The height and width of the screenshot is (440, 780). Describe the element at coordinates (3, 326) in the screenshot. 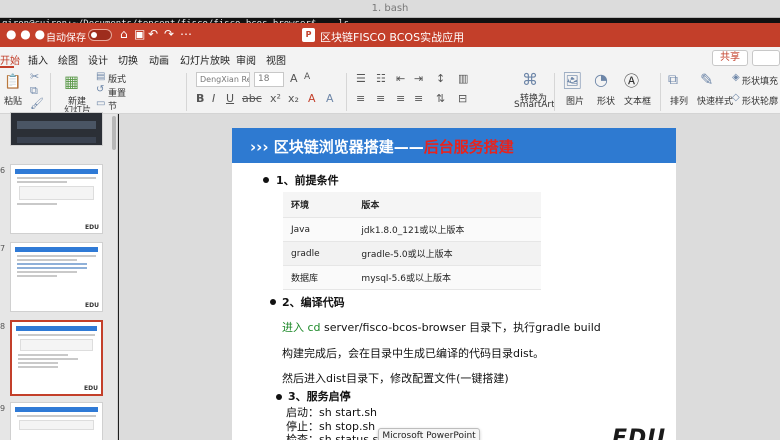

I see `slide-number: 8` at that location.